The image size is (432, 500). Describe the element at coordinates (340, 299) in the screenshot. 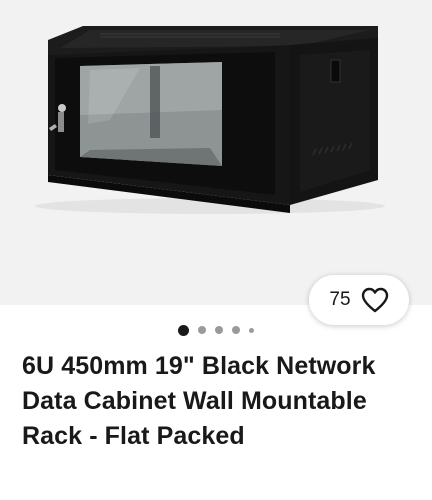

I see `watchers-count: 75` at that location.